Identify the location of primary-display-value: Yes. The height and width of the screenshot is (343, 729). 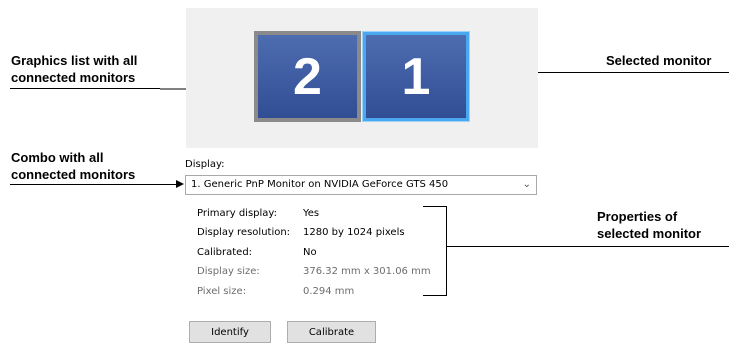
(311, 213).